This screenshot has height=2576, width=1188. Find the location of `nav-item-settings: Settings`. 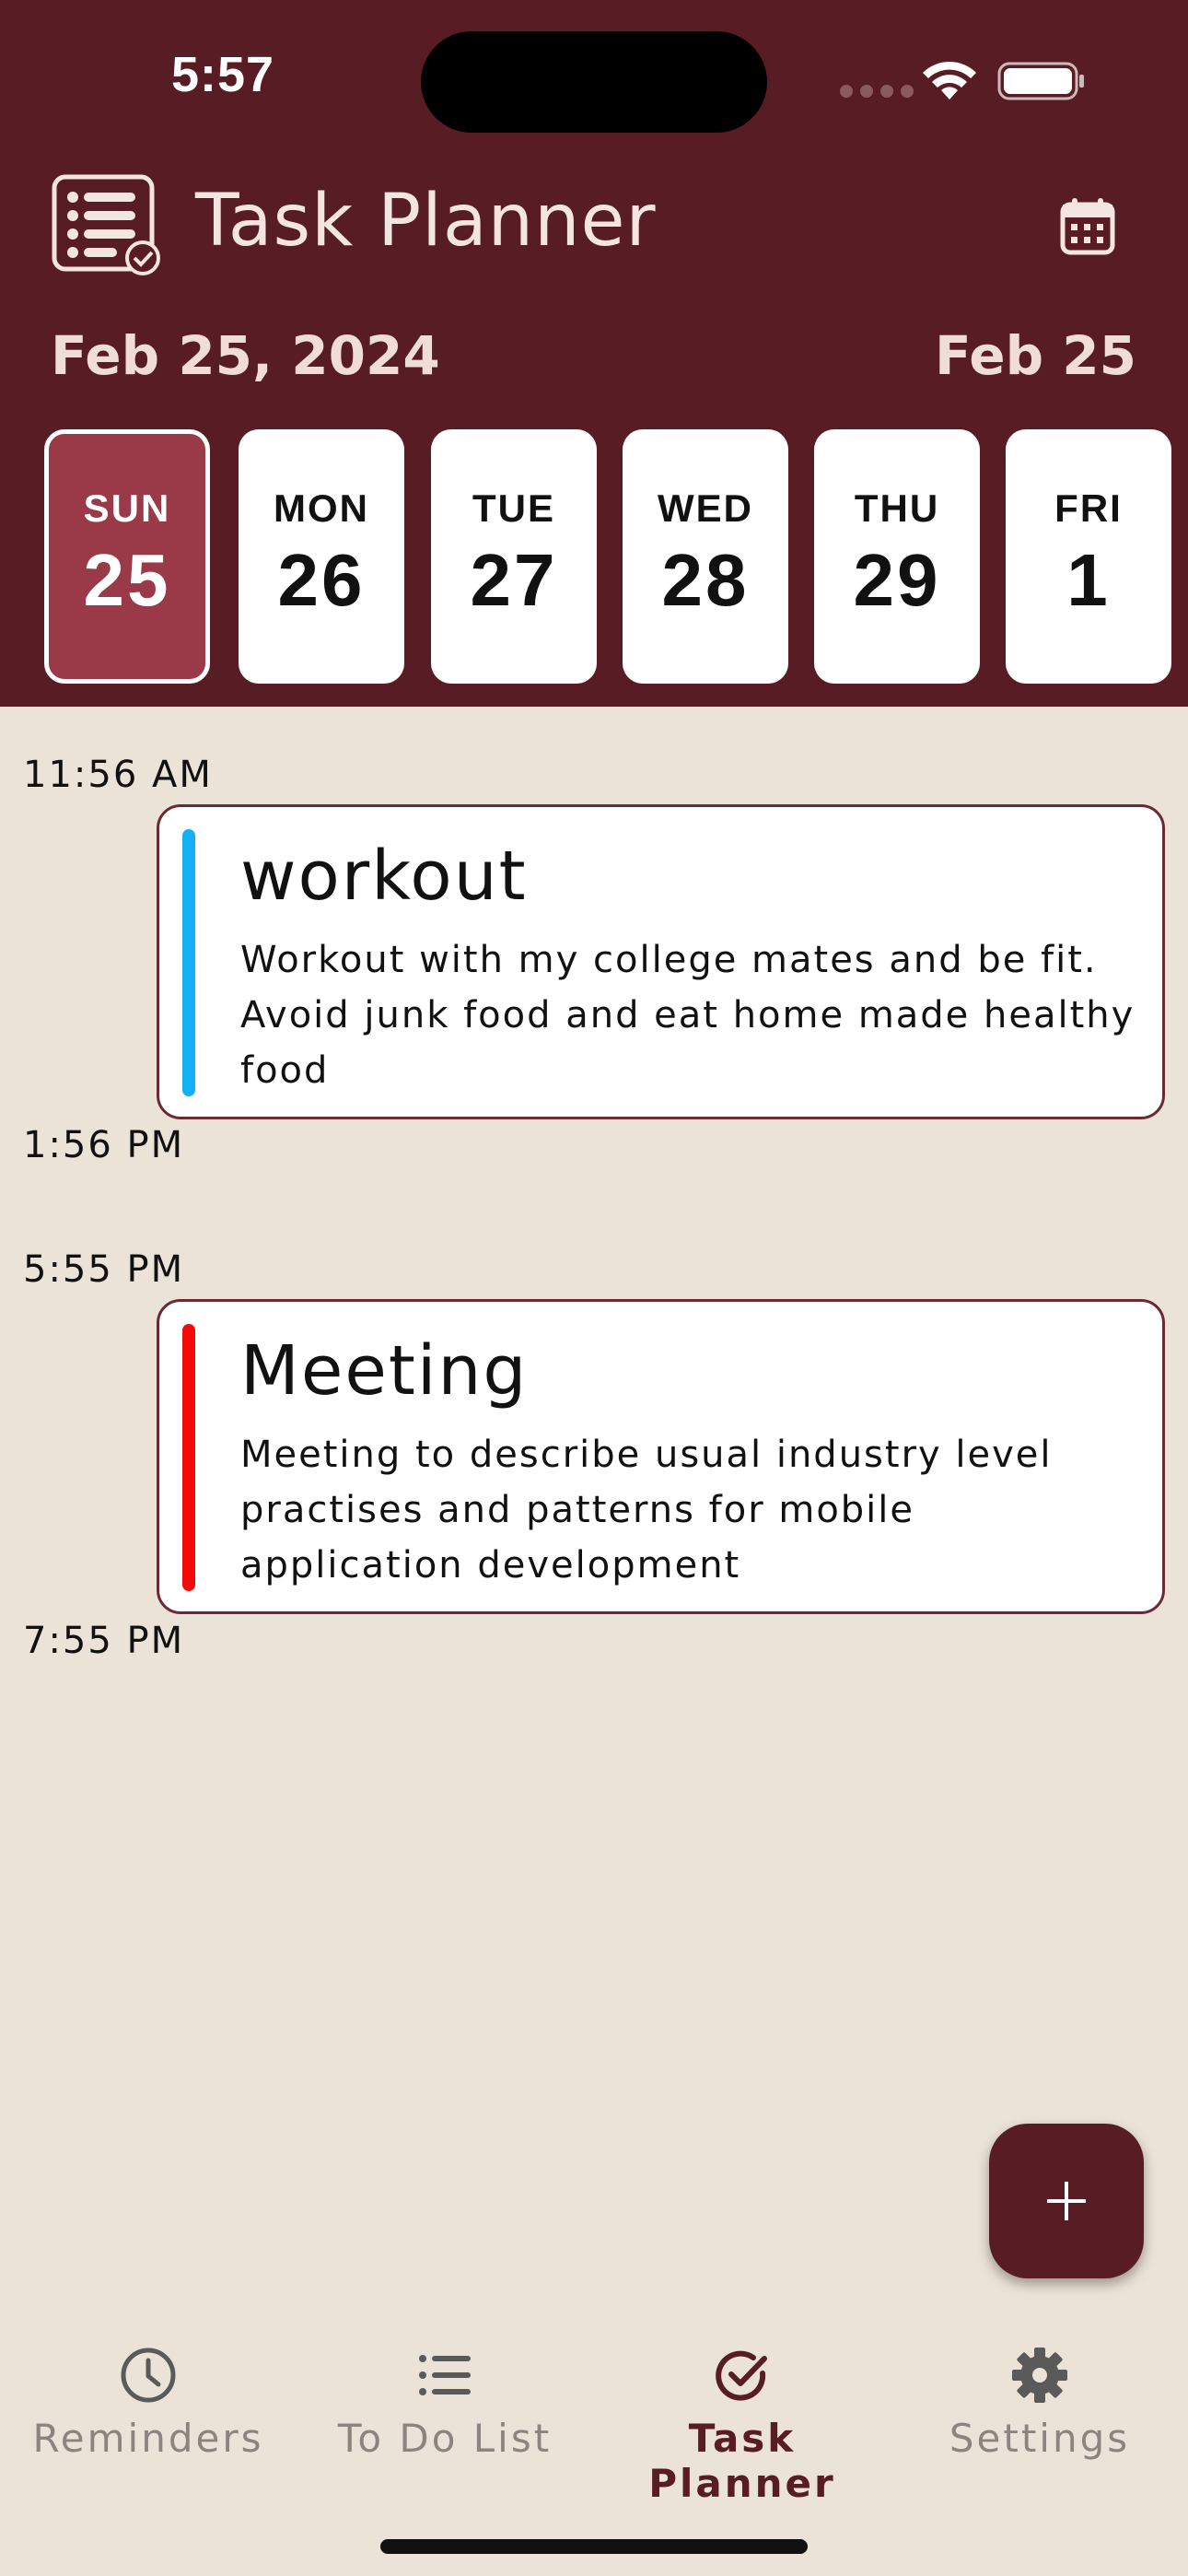

nav-item-settings: Settings is located at coordinates (1039, 2400).